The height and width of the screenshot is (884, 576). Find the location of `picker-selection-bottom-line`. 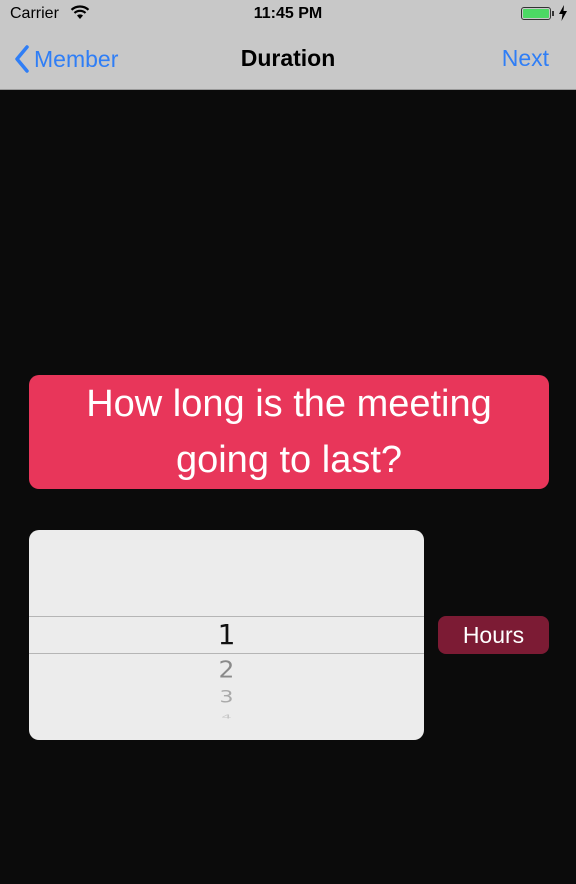

picker-selection-bottom-line is located at coordinates (226, 653).